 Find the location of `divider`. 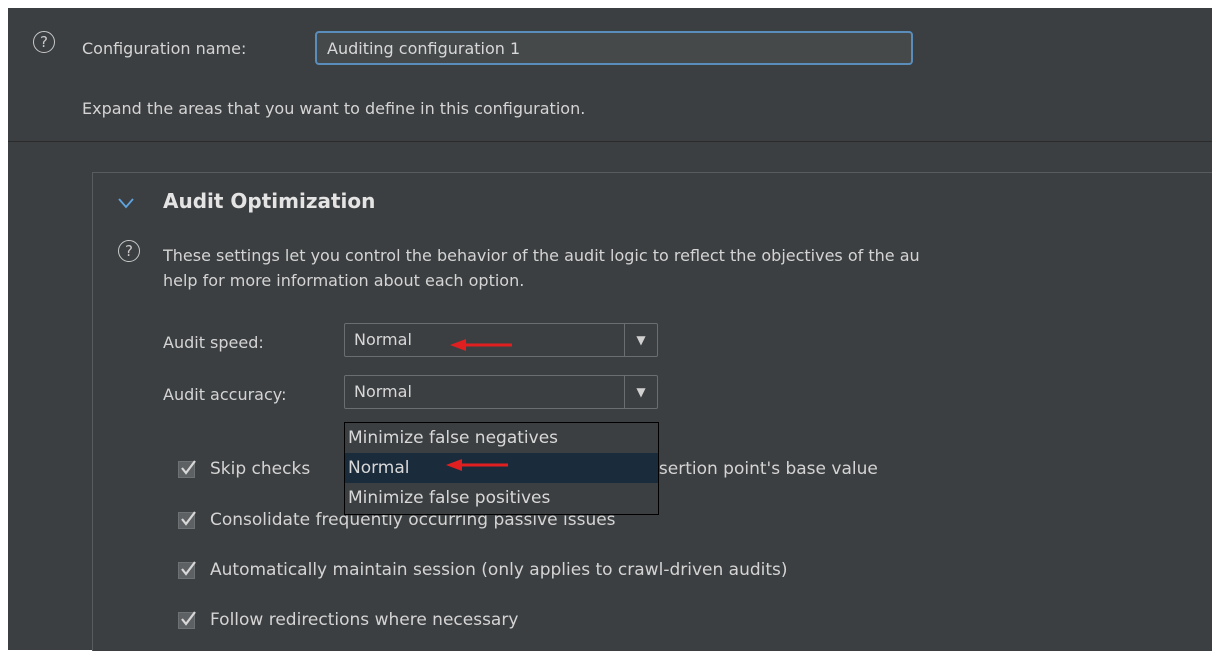

divider is located at coordinates (610, 141).